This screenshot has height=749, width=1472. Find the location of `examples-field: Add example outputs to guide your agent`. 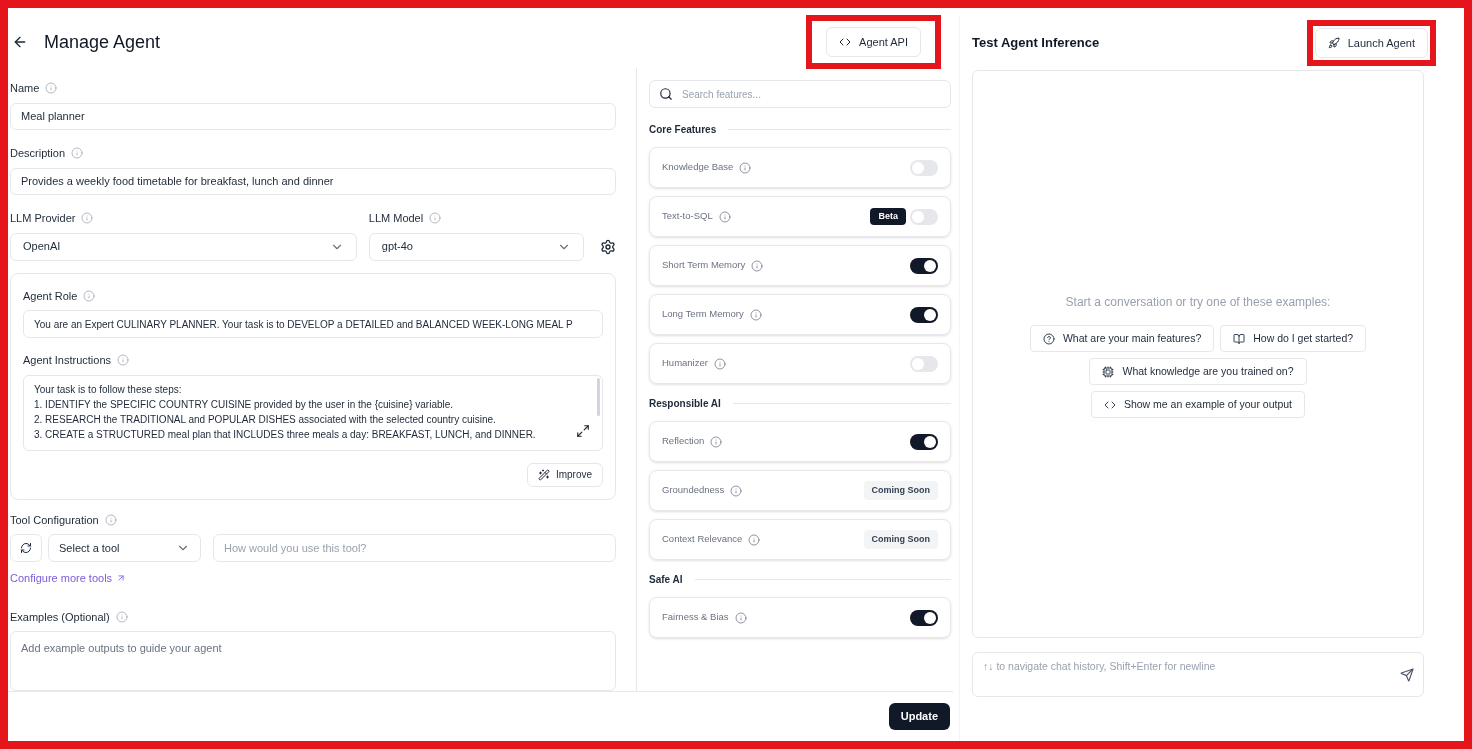

examples-field: Add example outputs to guide your agent is located at coordinates (313, 661).